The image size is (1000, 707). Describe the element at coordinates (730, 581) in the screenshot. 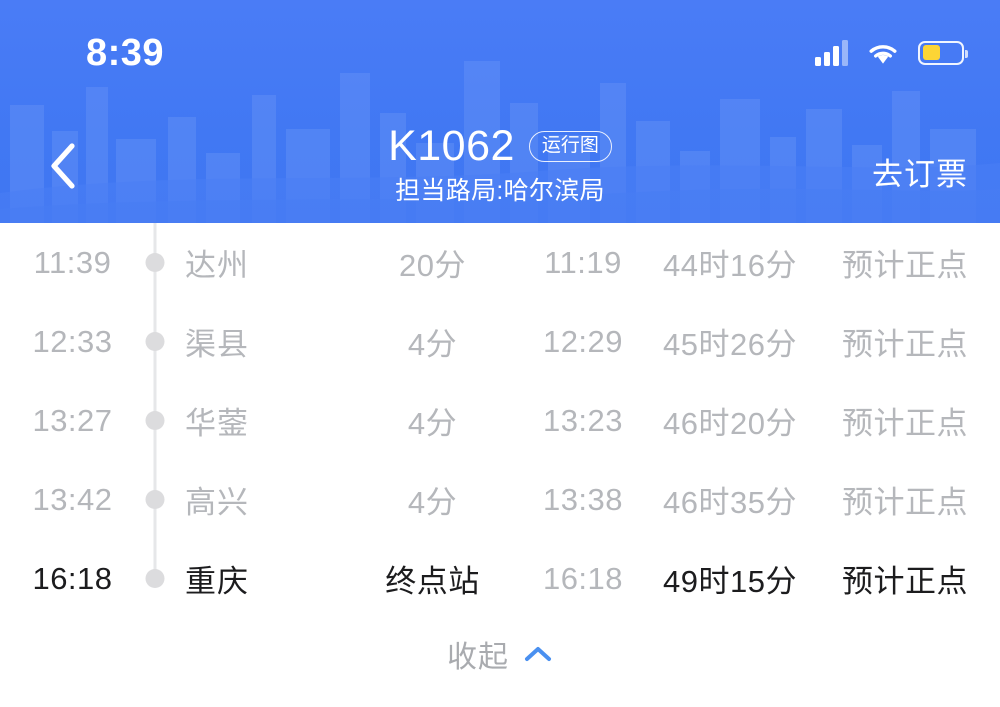

I see `elapsed-time: 49时15分` at that location.